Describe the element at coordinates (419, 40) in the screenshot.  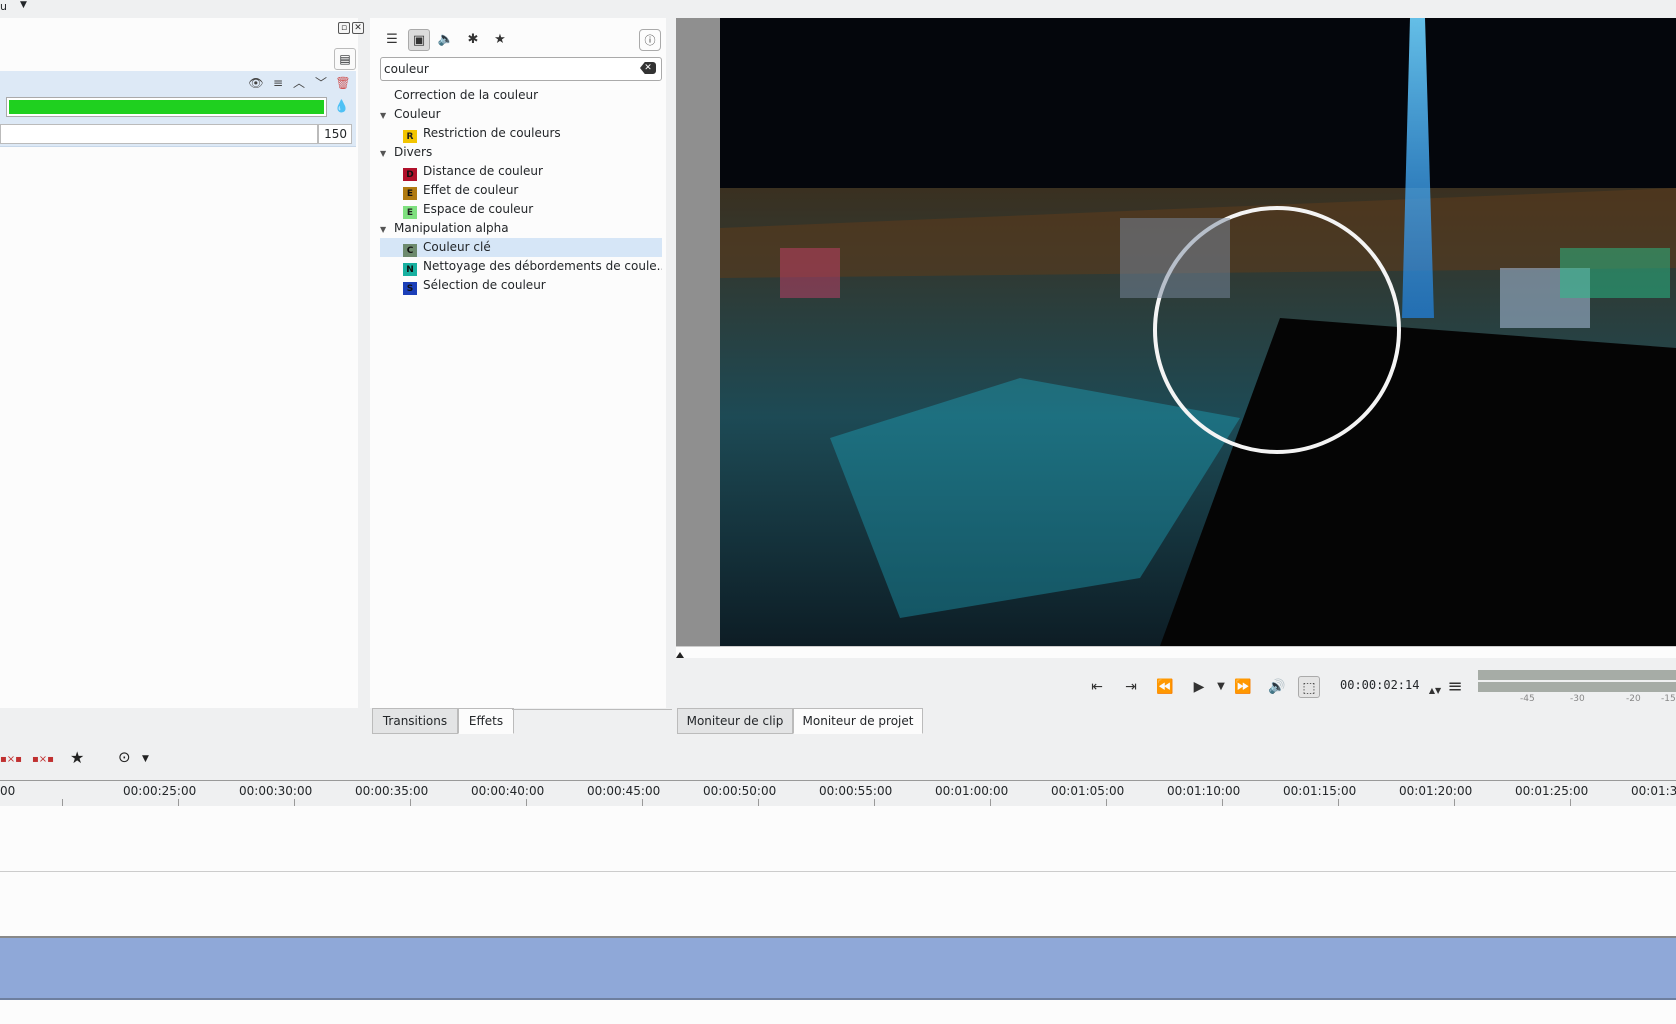
I see `film-icon: ▣` at that location.